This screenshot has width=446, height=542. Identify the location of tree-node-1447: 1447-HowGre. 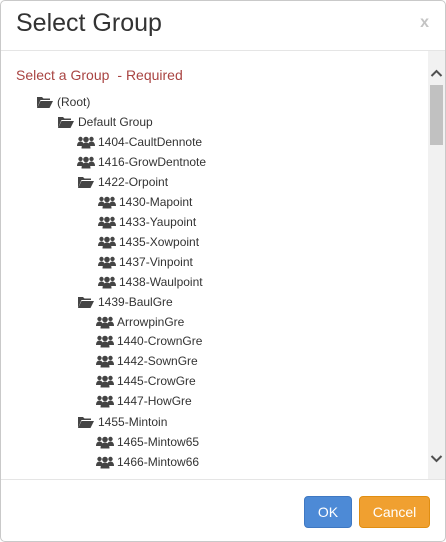
(144, 401).